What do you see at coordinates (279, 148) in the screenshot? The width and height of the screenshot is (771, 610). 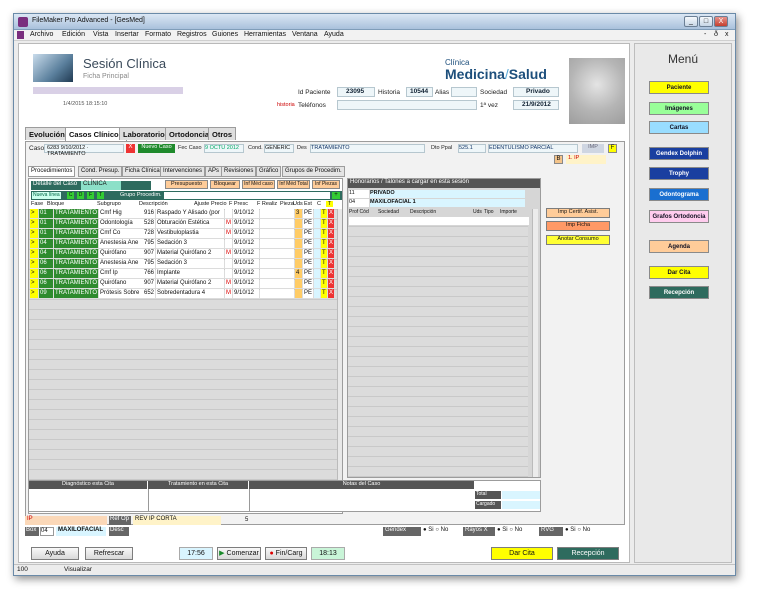 I see `cond-value: GENERIC` at bounding box center [279, 148].